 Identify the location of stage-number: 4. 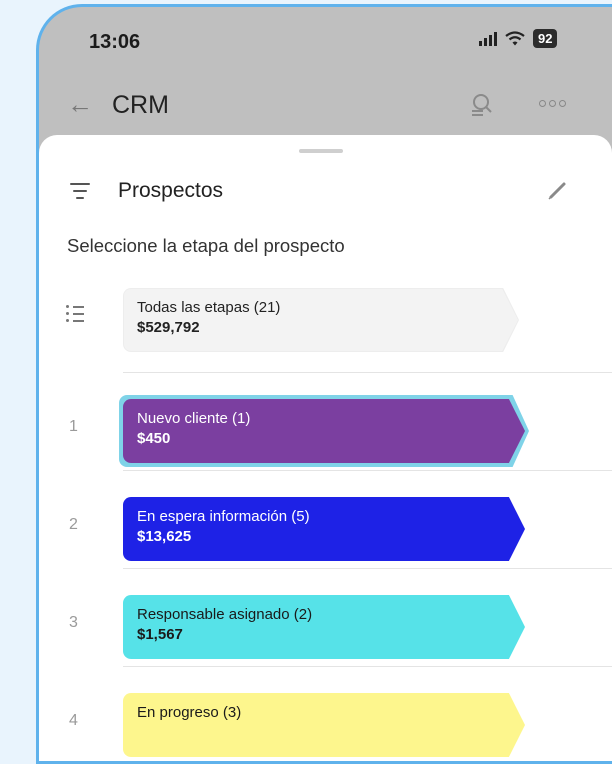
(73, 720).